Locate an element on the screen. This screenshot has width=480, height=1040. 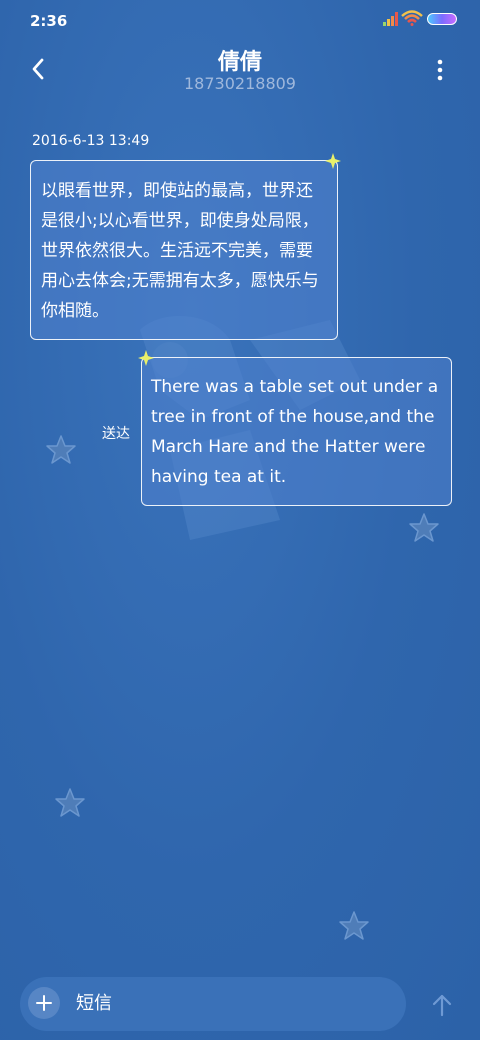
add-attachment-button is located at coordinates (44, 1003).